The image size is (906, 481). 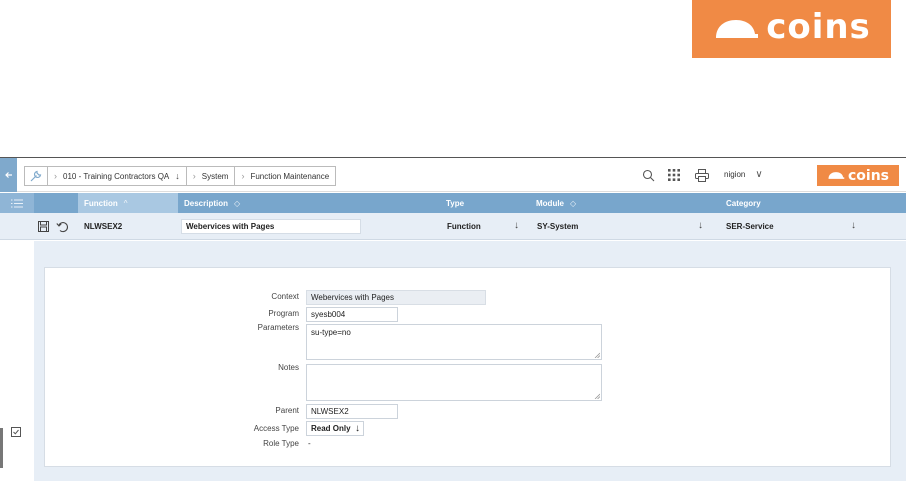 I want to click on column-header-type: Type, so click(x=485, y=203).